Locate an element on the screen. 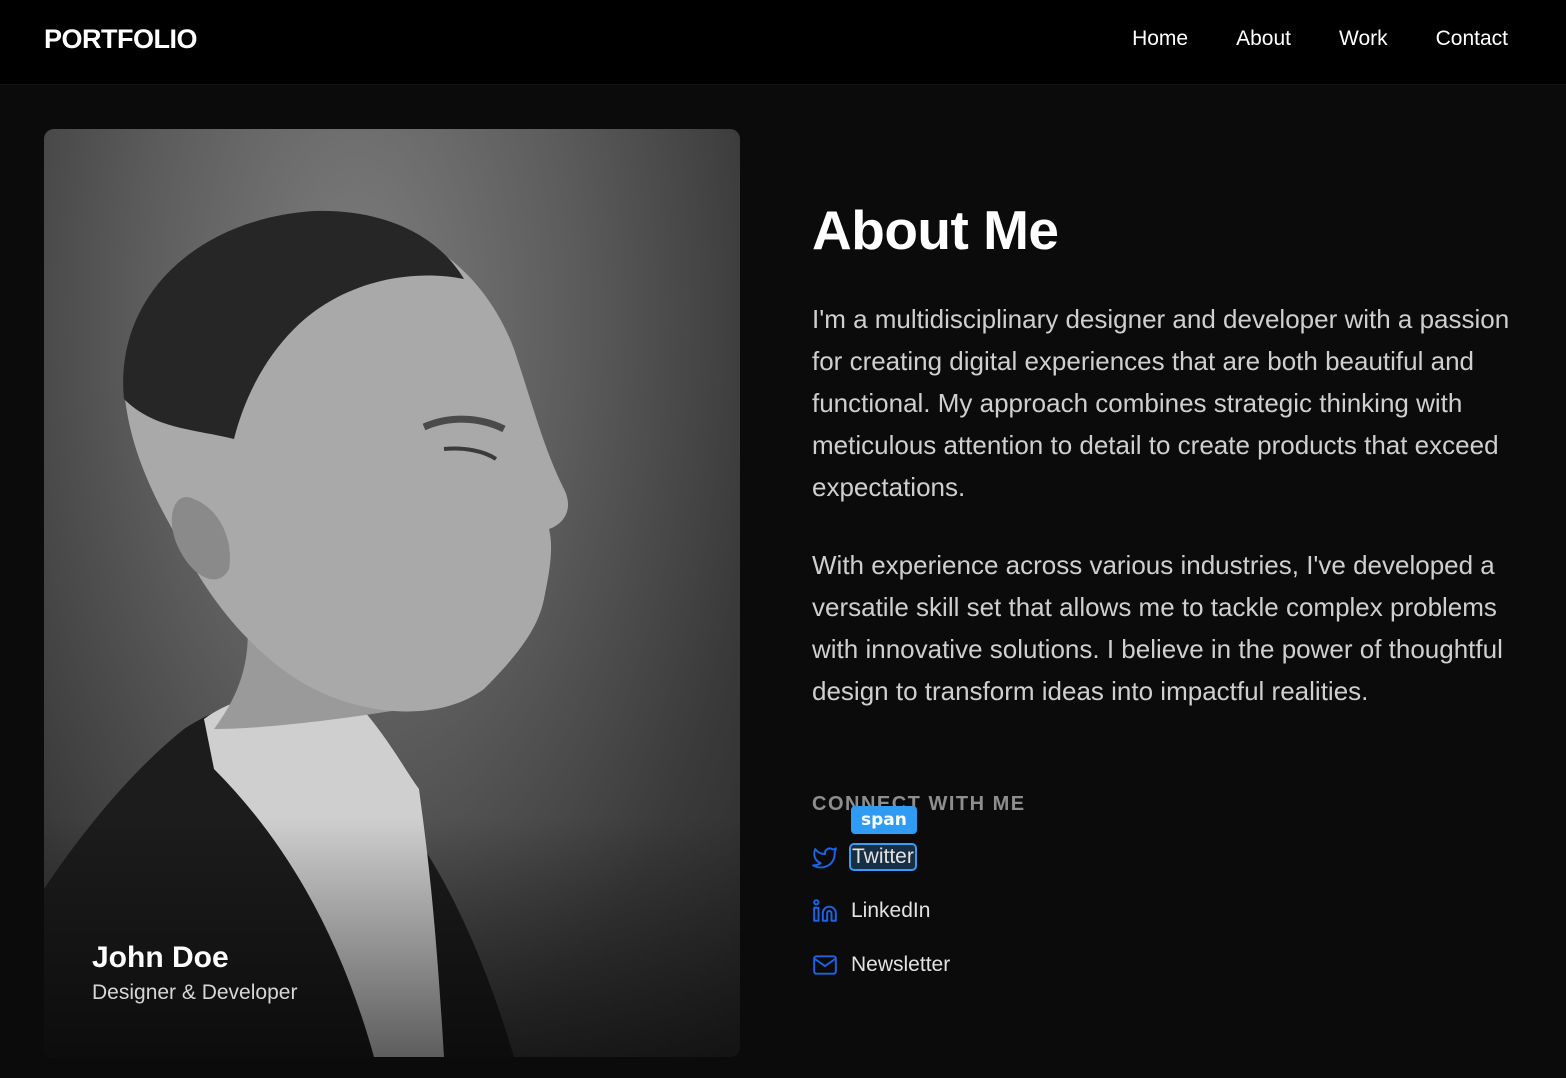 The height and width of the screenshot is (1078, 1566). social-label-linkedin: LinkedIn is located at coordinates (890, 911).